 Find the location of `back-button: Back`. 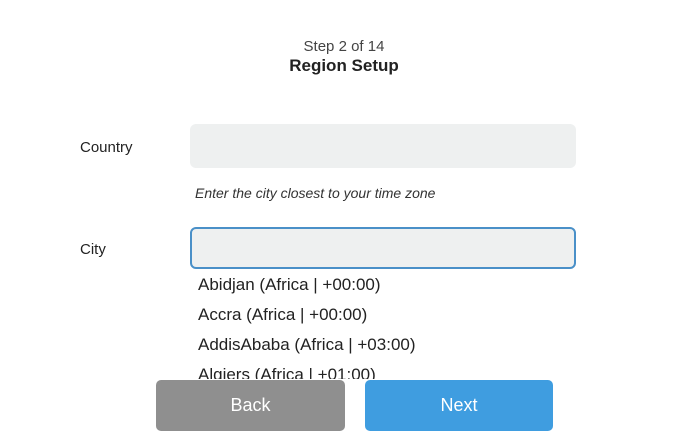

back-button: Back is located at coordinates (250, 405).